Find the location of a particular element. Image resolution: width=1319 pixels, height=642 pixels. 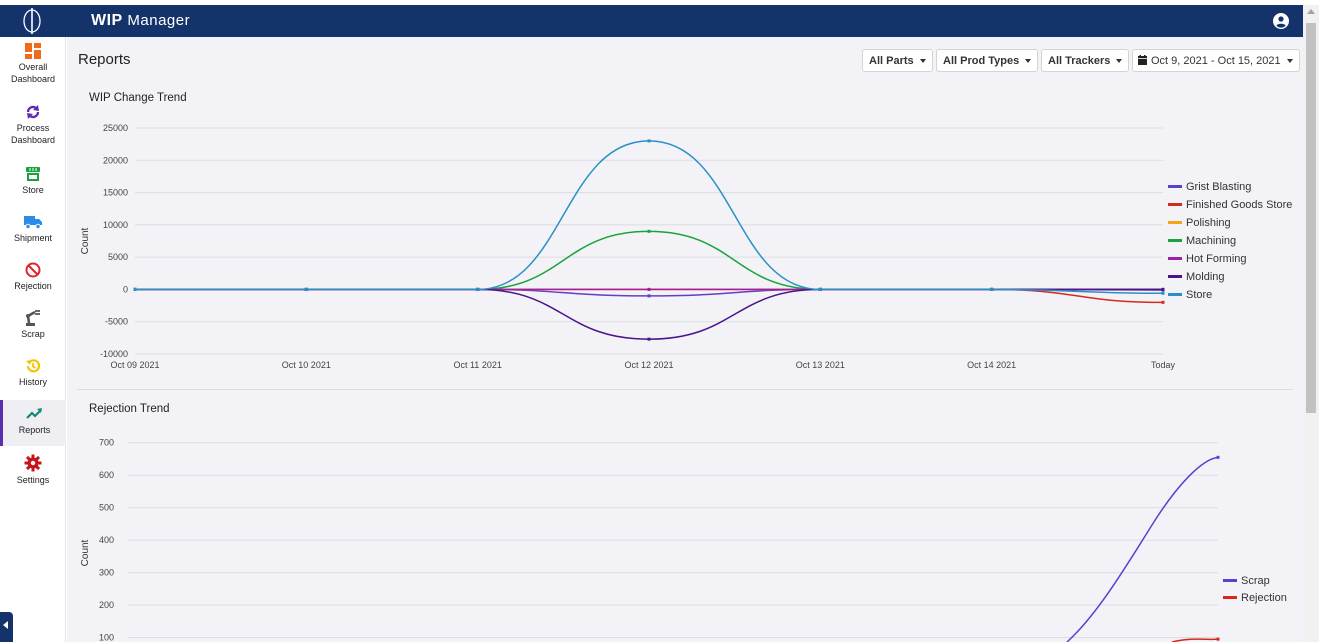

sidebar-item-process-dashboard: Process Dashboard is located at coordinates (33, 129).